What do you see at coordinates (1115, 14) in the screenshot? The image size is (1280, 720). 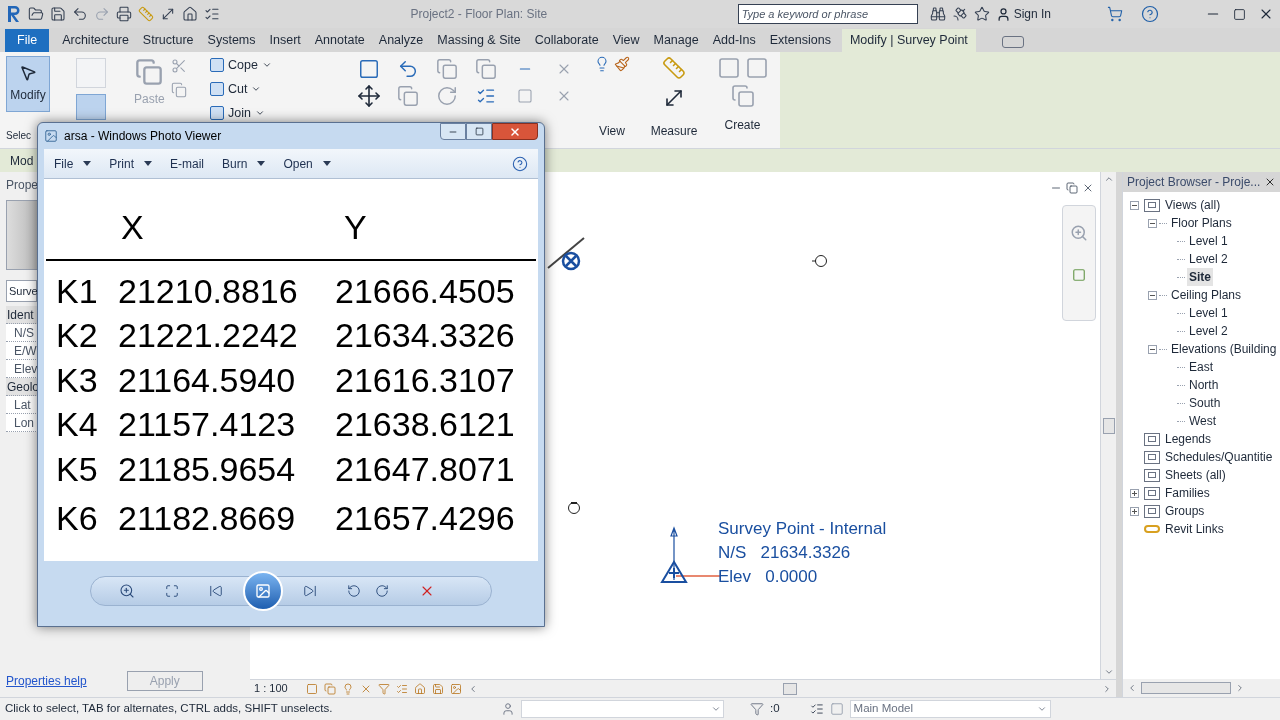 I see `cart-icon` at bounding box center [1115, 14].